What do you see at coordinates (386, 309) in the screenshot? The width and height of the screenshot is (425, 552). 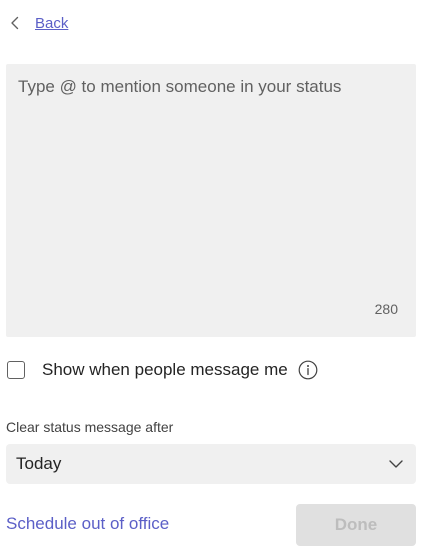 I see `character-count: 280` at bounding box center [386, 309].